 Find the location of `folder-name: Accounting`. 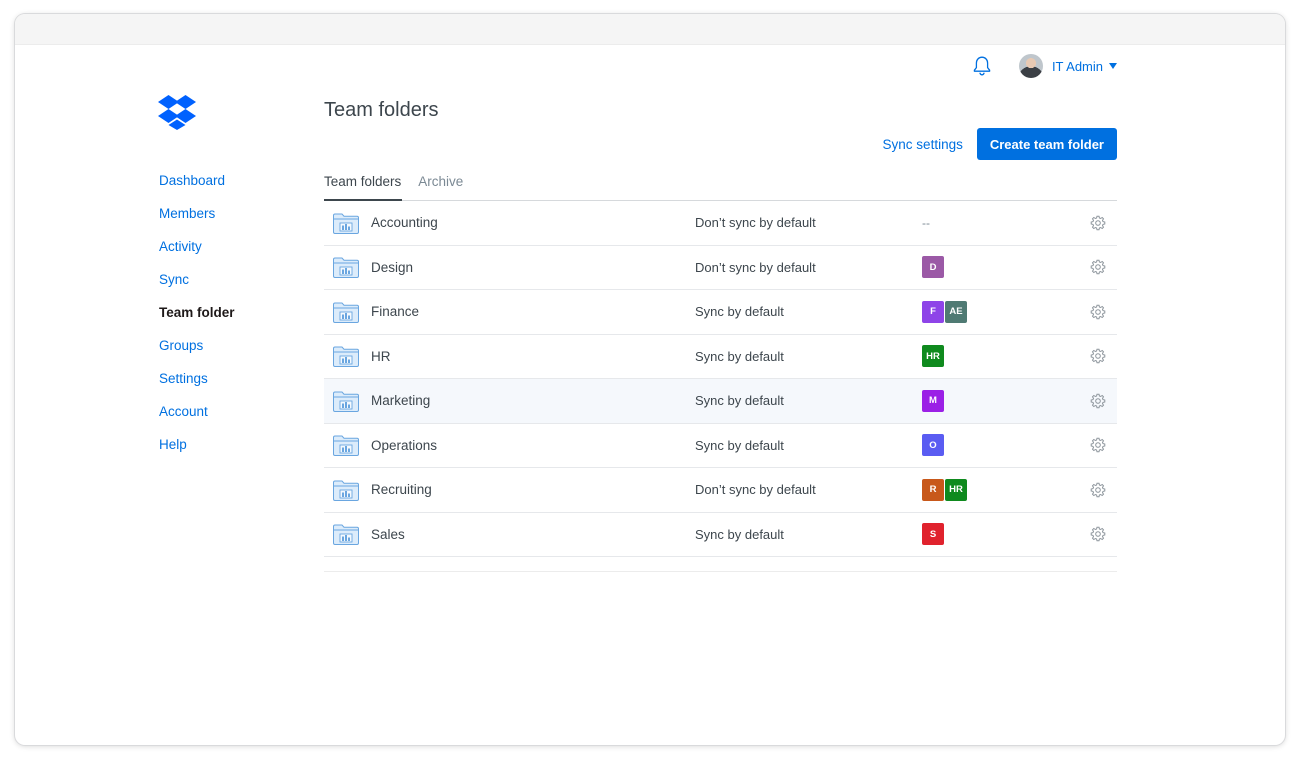

folder-name: Accounting is located at coordinates (533, 222).